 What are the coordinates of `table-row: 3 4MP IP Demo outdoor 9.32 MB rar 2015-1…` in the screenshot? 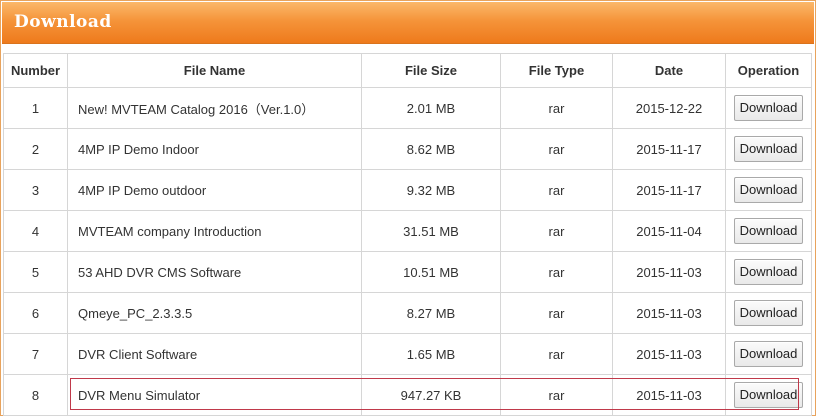 It's located at (407, 190).